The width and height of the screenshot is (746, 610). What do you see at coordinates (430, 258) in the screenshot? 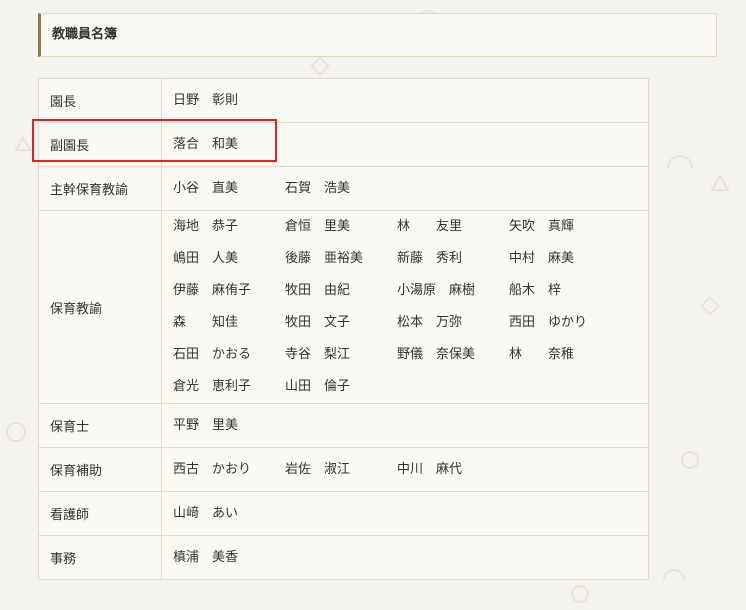
I see `staff-name: 新藤 秀利` at bounding box center [430, 258].